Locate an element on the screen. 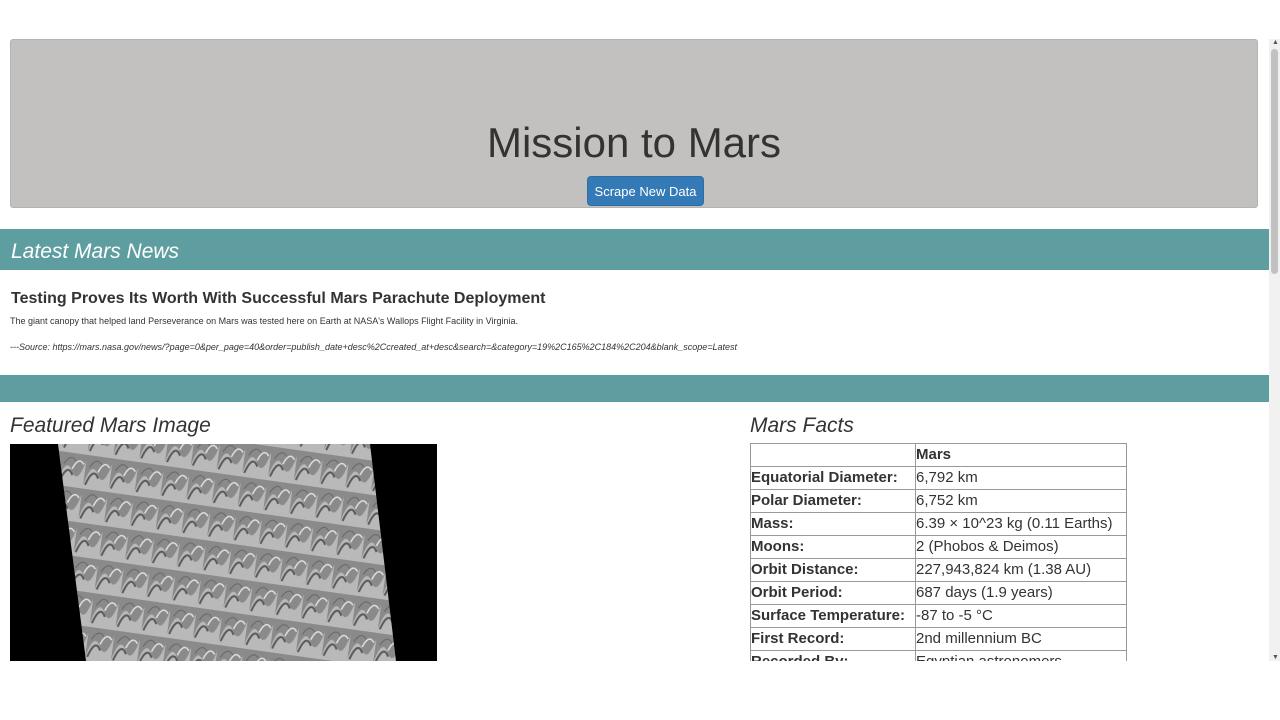 The image size is (1280, 720). table-row: Orbit Period: 687 days (1.9 years) is located at coordinates (938, 593).